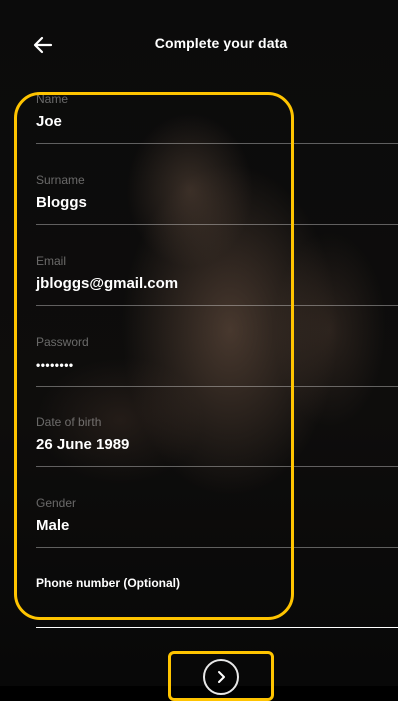 The height and width of the screenshot is (701, 398). Describe the element at coordinates (108, 583) in the screenshot. I see `phone-label: Phone number (Optional)` at that location.